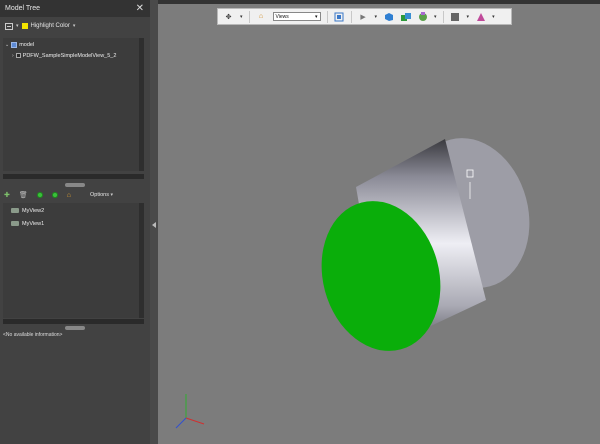 The height and width of the screenshot is (444, 600). I want to click on collapse-icon: ›, so click(13, 56).